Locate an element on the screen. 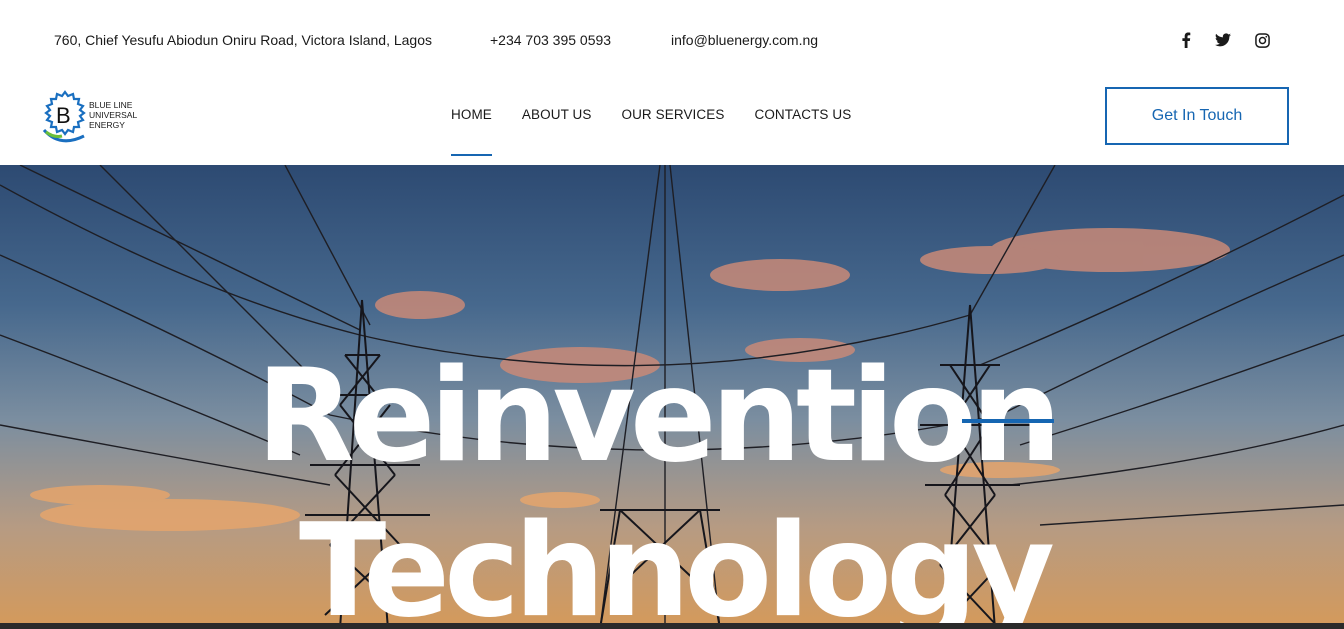 The image size is (1344, 629). nav-item-home: HOME is located at coordinates (471, 131).